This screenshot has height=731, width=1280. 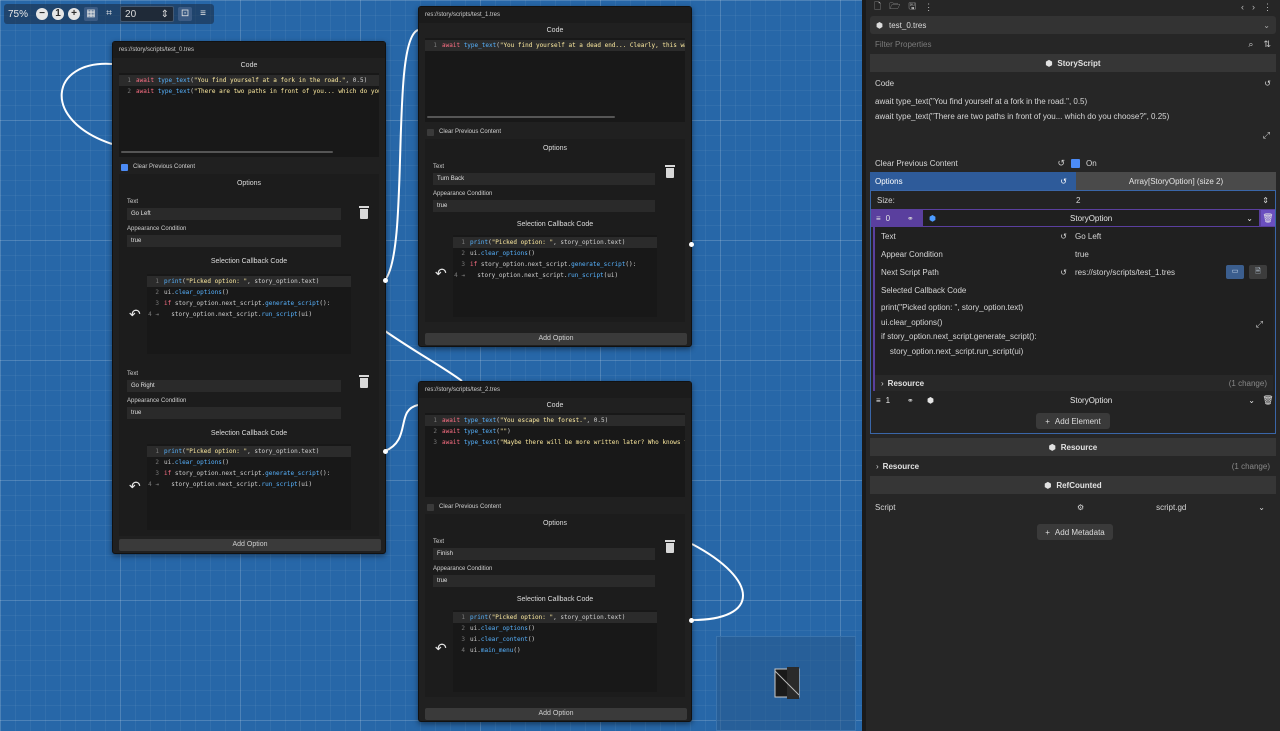 I want to click on history-back-icon: ‹, so click(x=1242, y=7).